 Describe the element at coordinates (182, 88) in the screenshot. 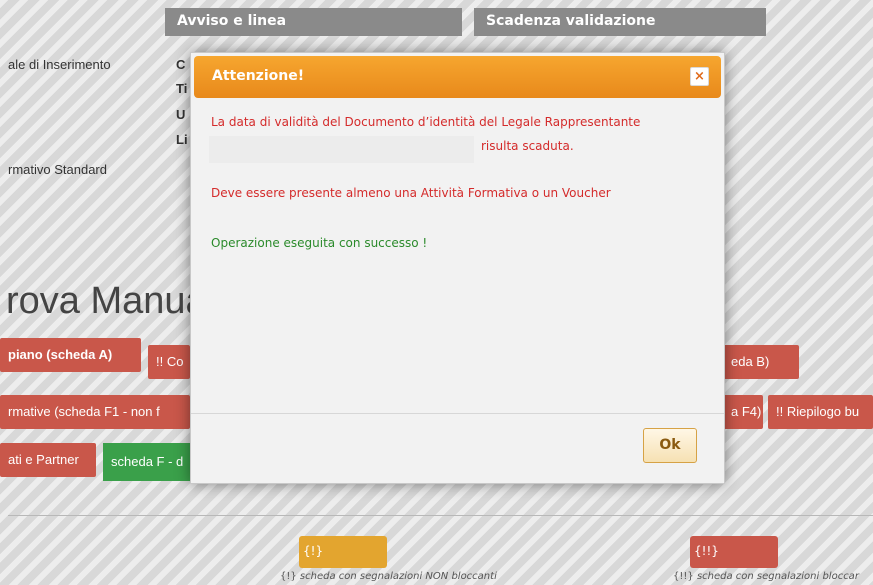

I see `field-initial-ti: Ti` at that location.